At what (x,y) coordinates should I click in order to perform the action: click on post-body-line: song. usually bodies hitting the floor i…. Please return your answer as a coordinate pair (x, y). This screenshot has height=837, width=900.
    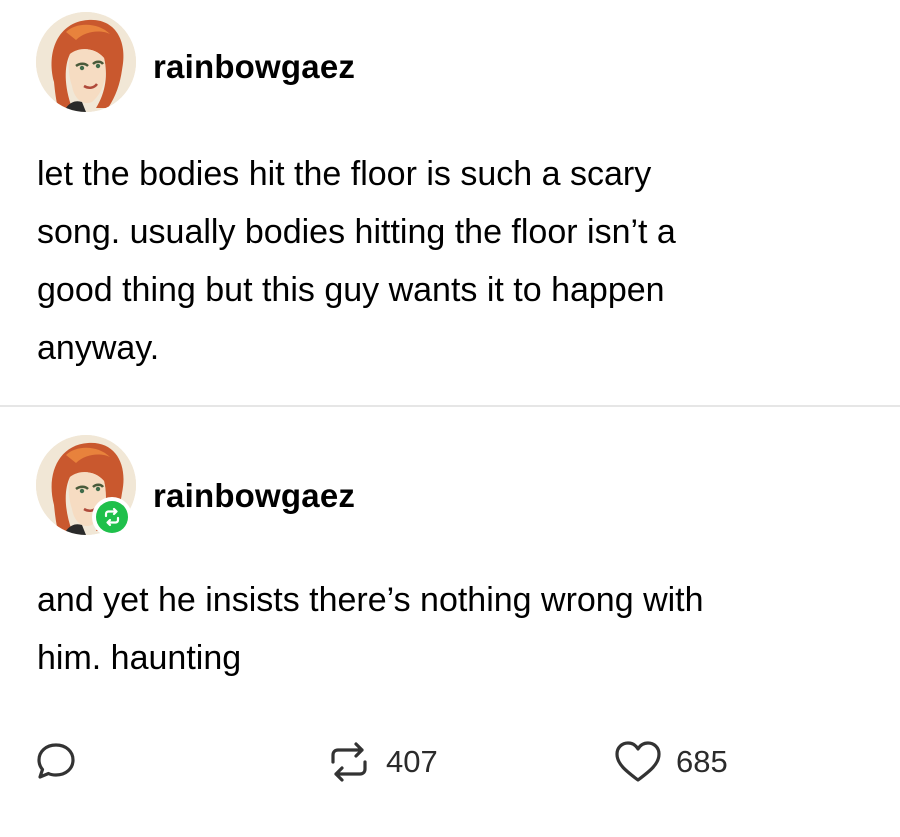
    Looking at the image, I should click on (356, 232).